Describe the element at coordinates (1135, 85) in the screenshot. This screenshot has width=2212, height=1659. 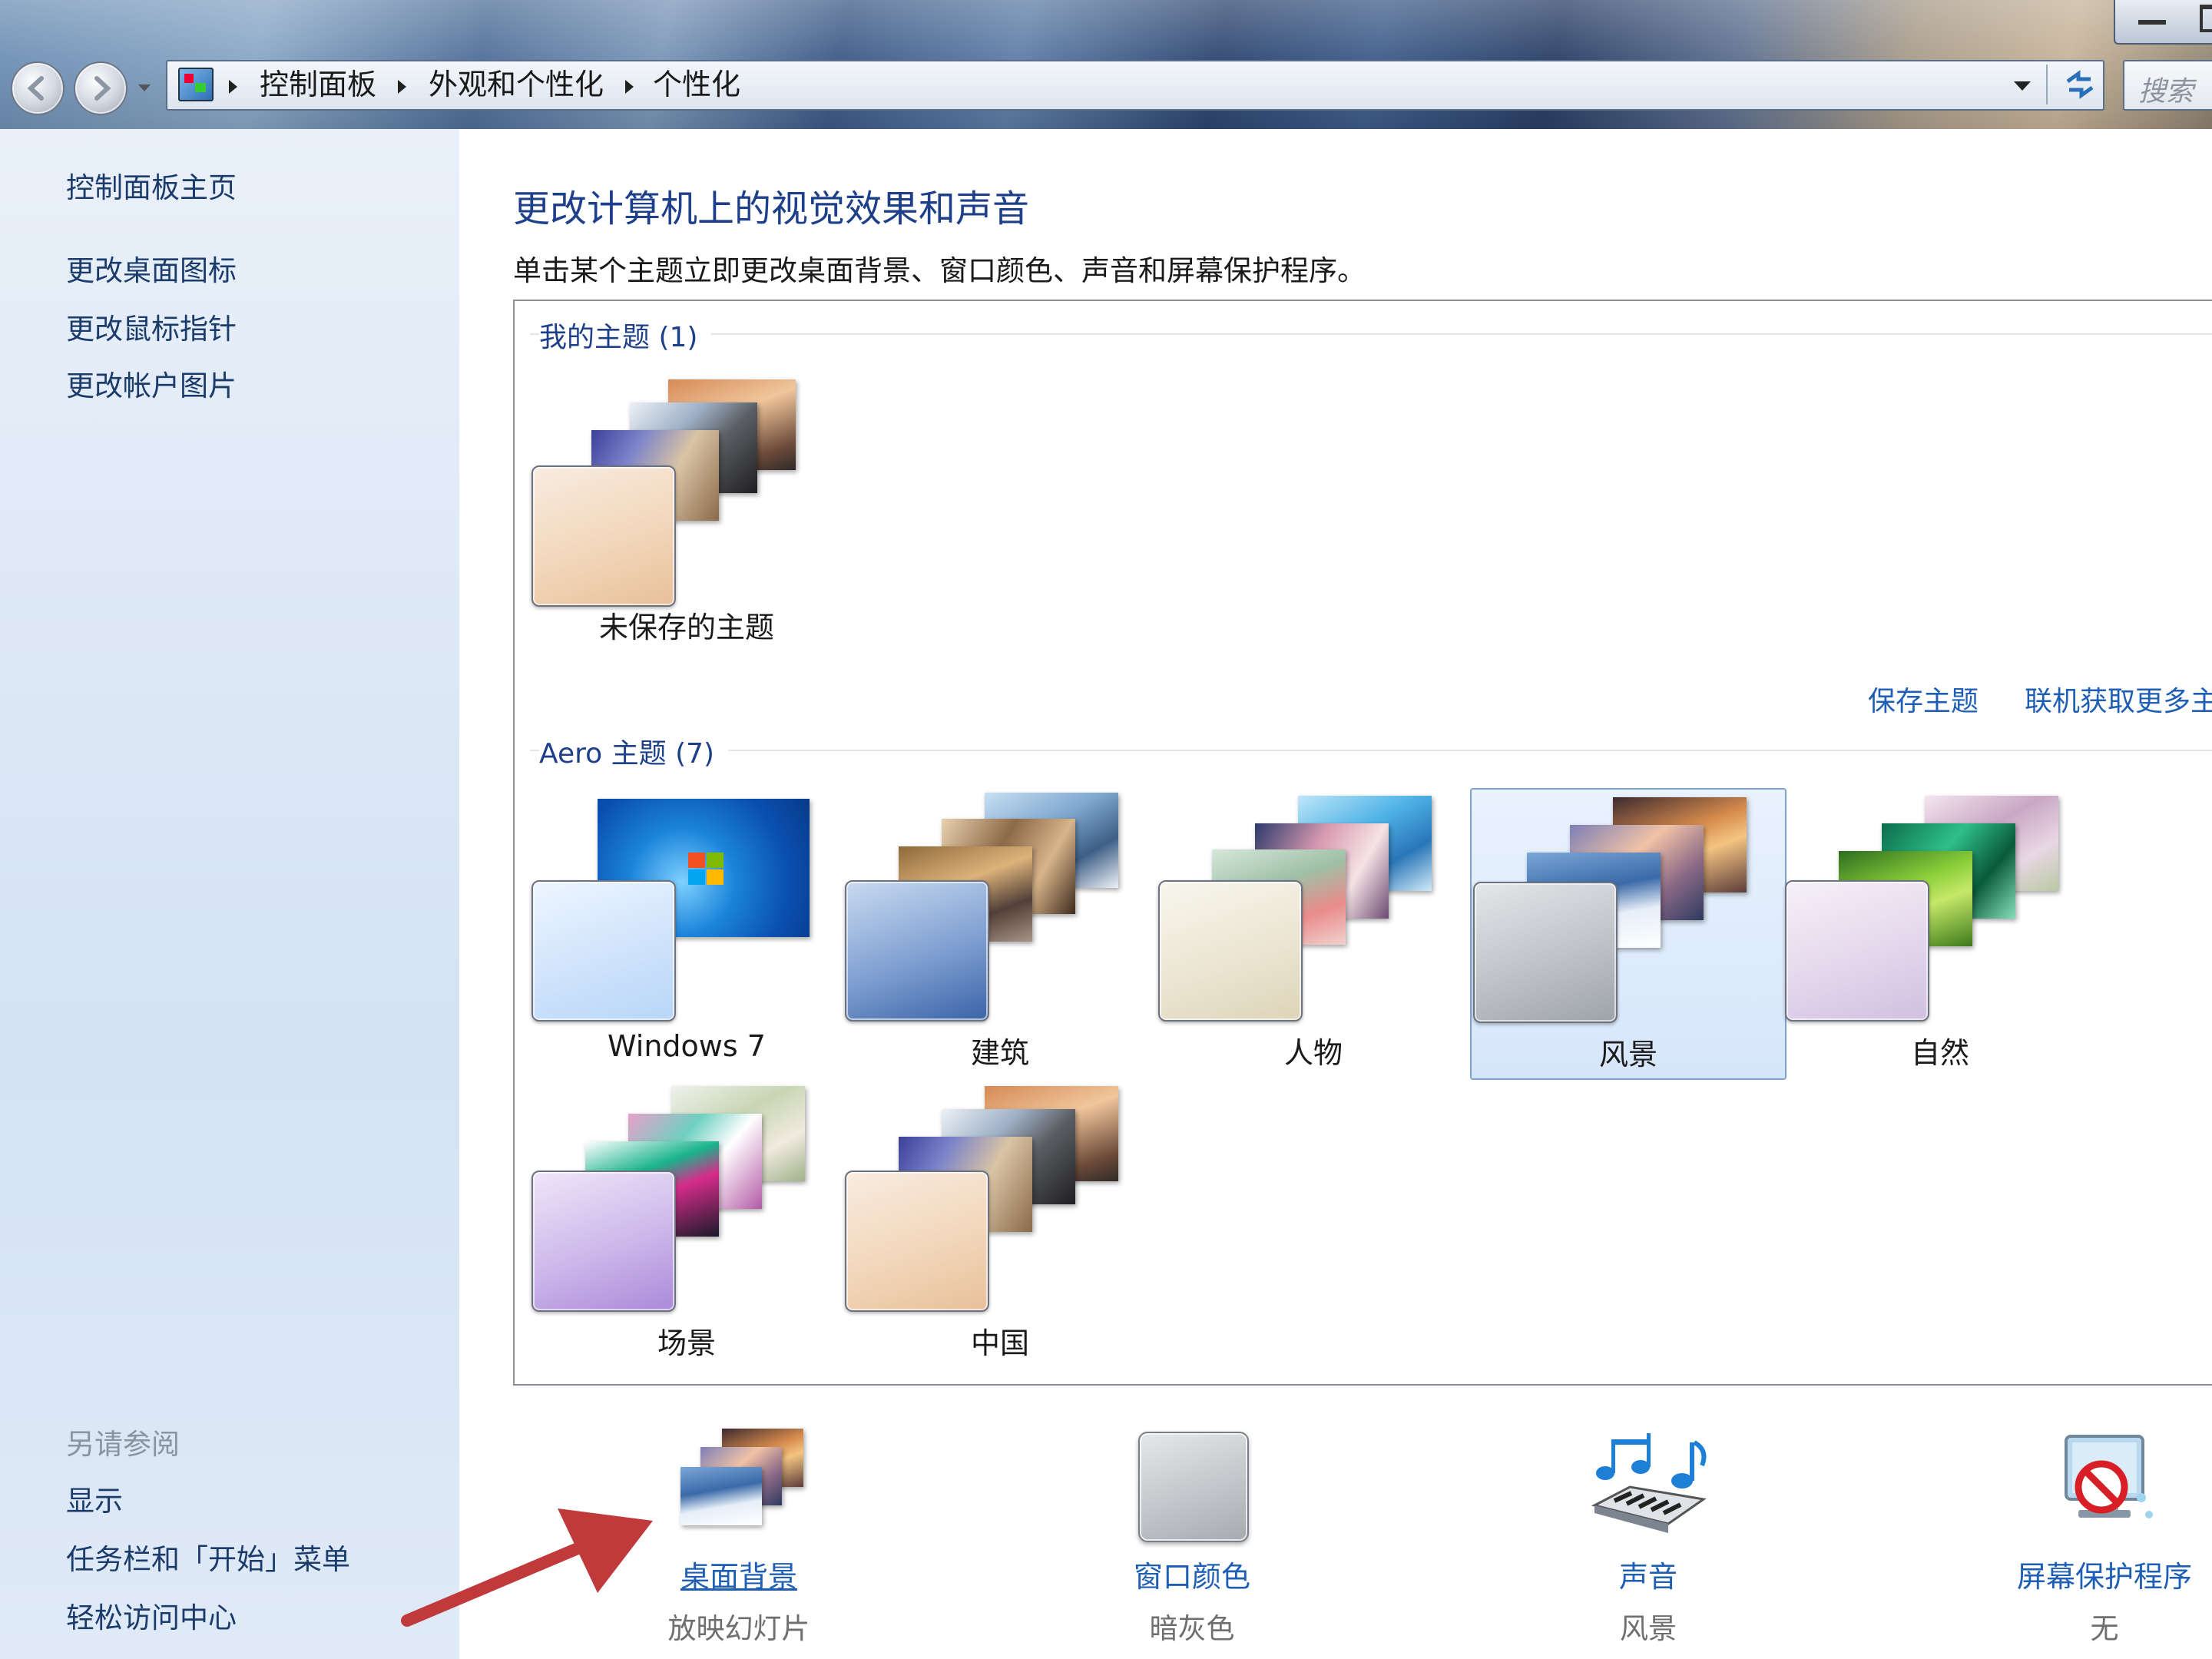
I see `address-bar: 控制面板 外观和个性化 个性化` at that location.